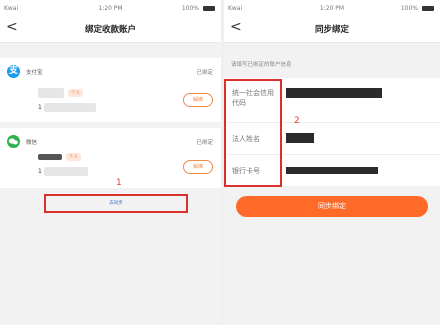 The width and height of the screenshot is (440, 325). Describe the element at coordinates (198, 100) in the screenshot. I see `alipay-unbind-button: 解绑` at that location.